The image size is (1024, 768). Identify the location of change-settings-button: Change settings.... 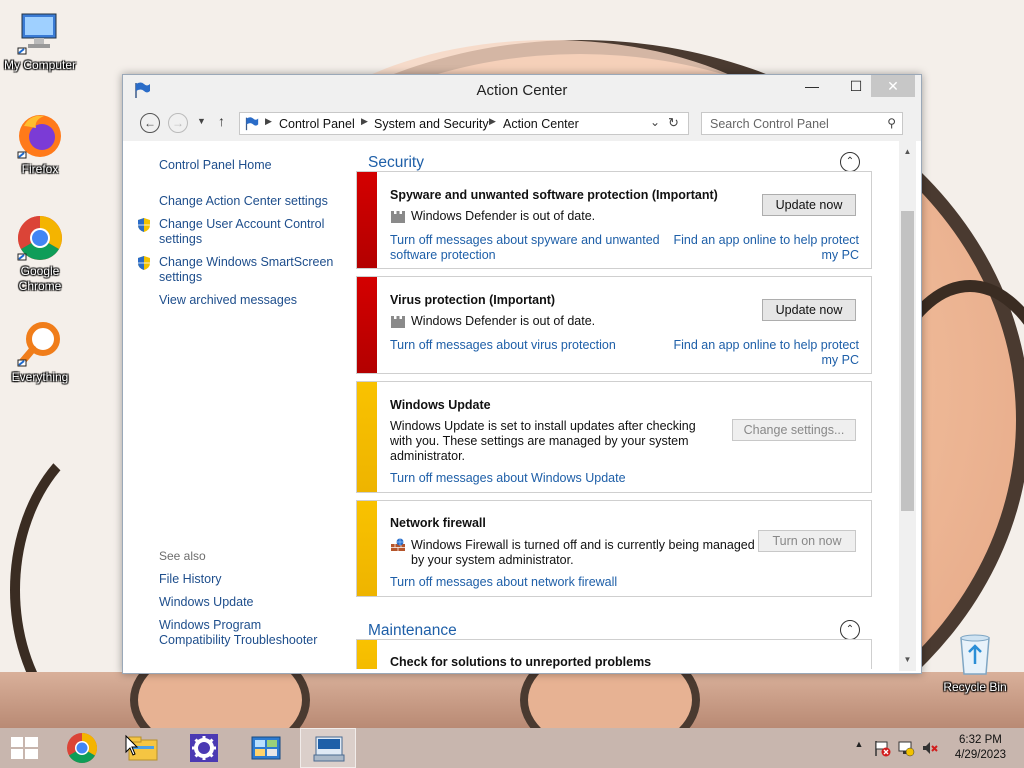
(794, 430).